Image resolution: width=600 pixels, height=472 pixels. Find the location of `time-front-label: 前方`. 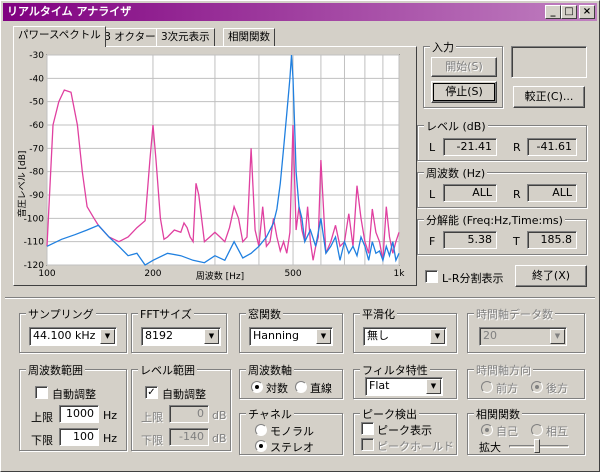

time-front-label: 前方 is located at coordinates (507, 388).